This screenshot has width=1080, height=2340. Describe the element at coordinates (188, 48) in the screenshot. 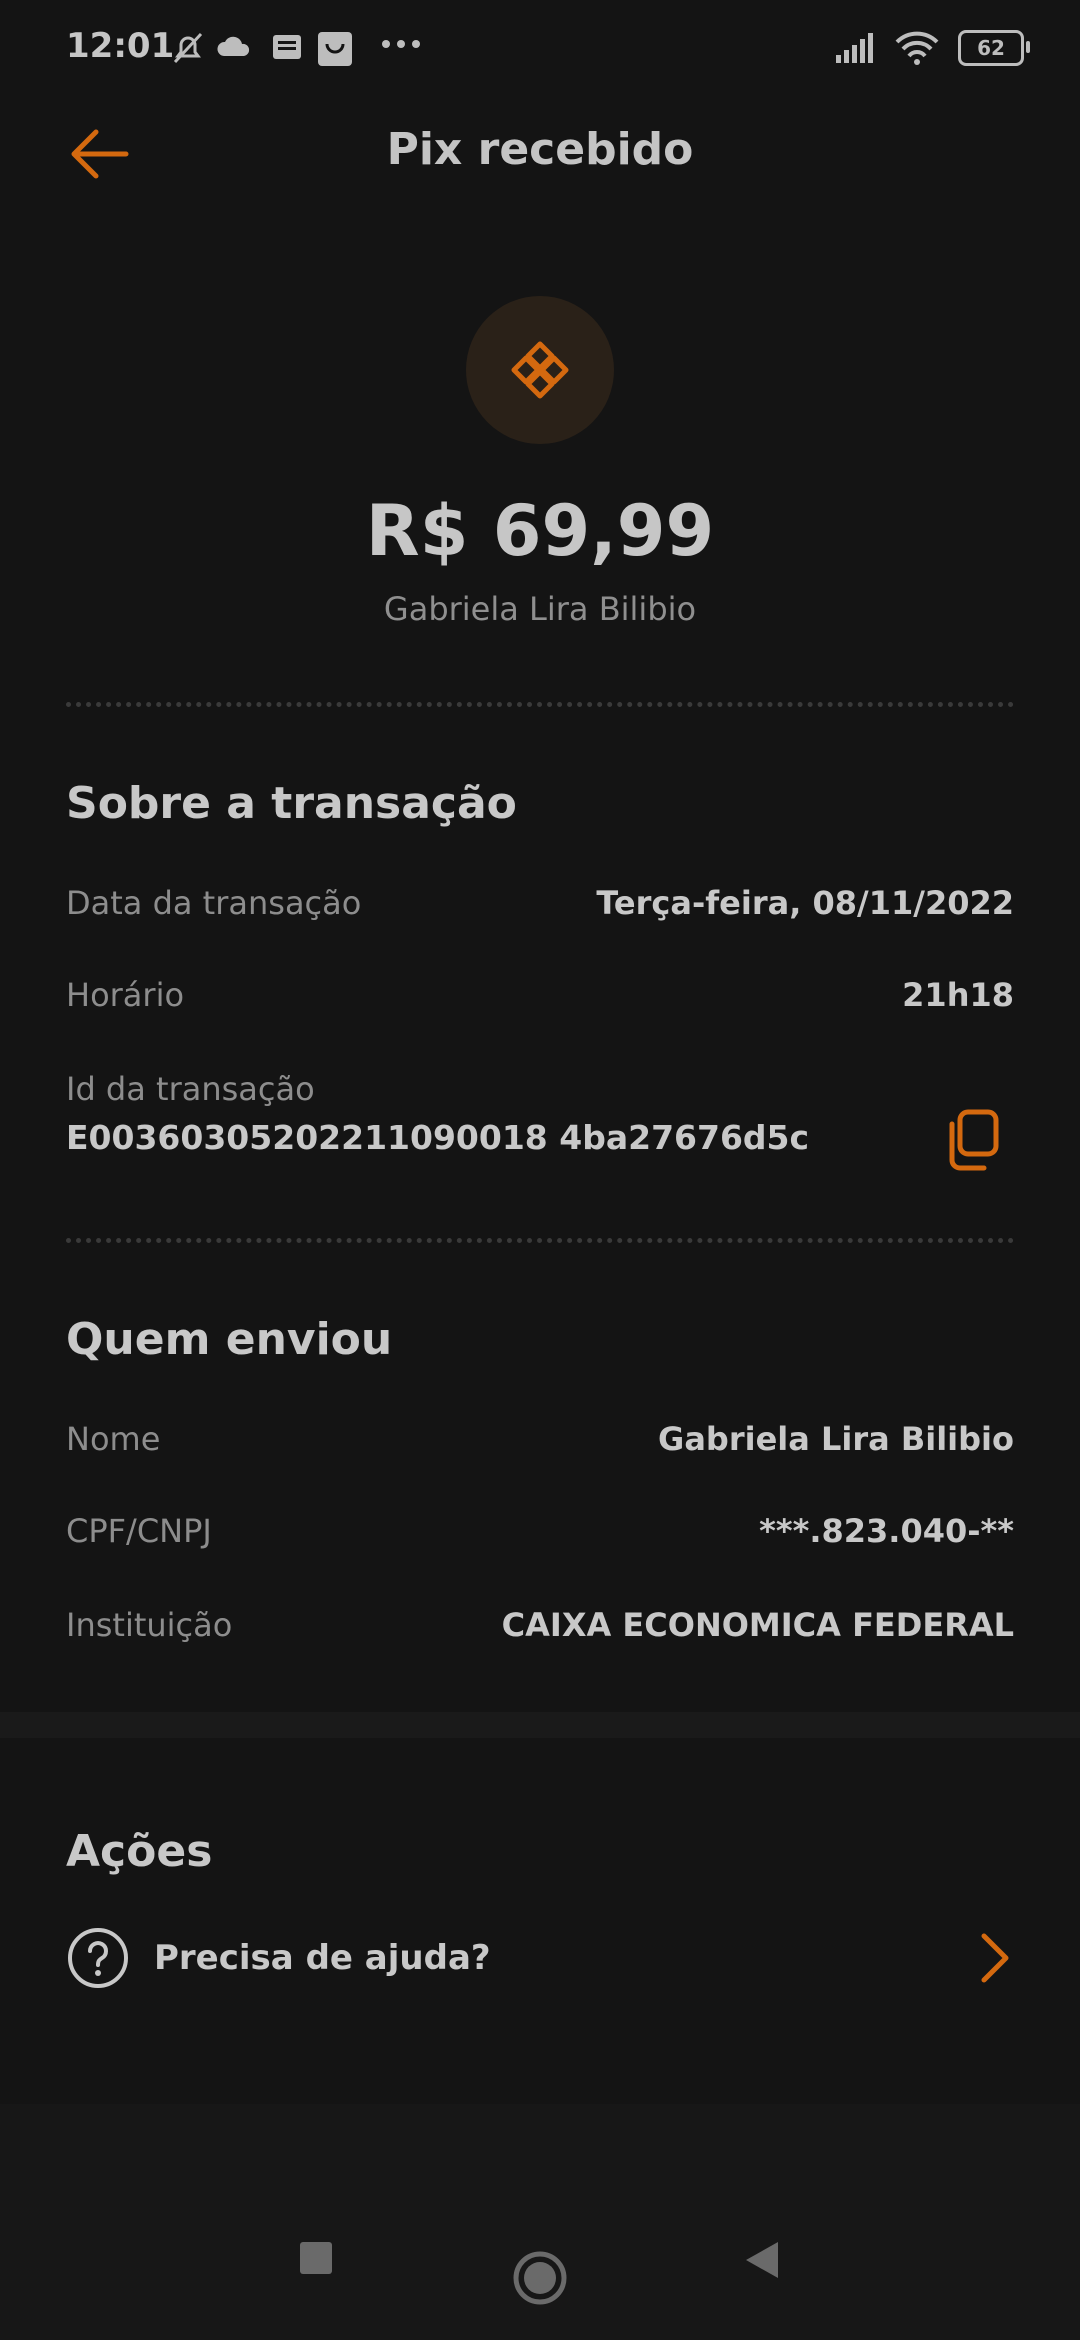

I see `bell-off-icon` at that location.